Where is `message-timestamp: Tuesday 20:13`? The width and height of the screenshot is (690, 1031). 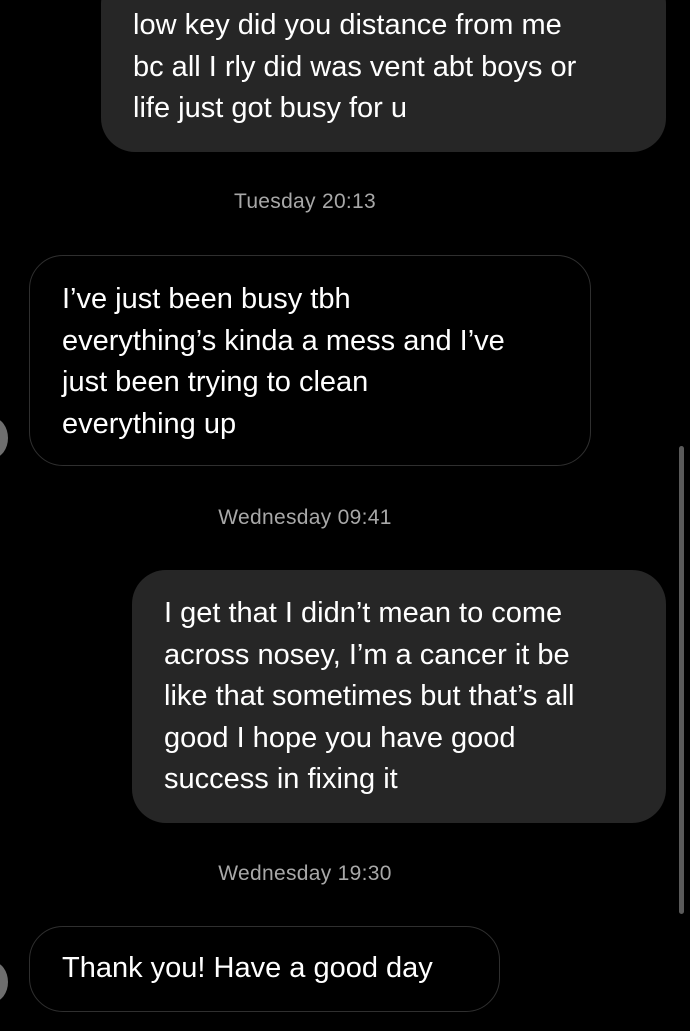
message-timestamp: Tuesday 20:13 is located at coordinates (305, 201).